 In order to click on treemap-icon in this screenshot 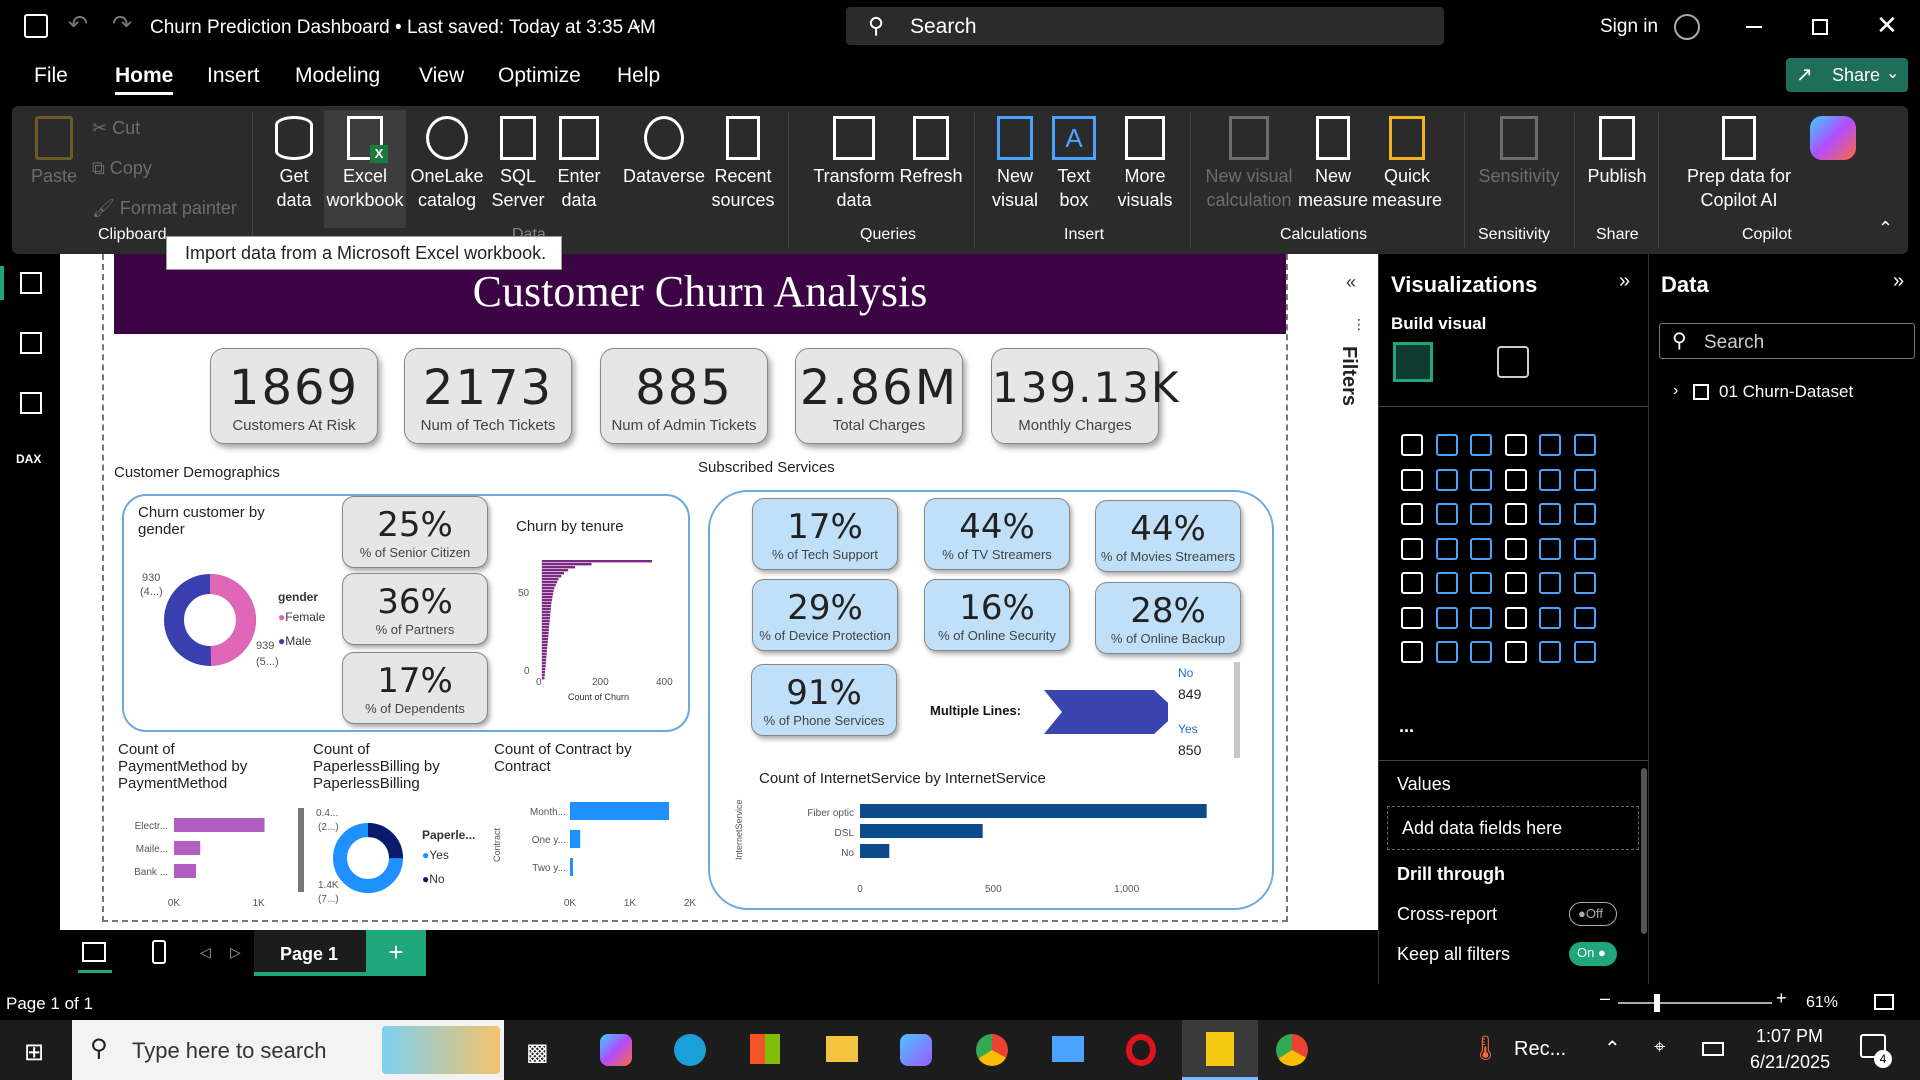, I will do `click(1412, 548)`.